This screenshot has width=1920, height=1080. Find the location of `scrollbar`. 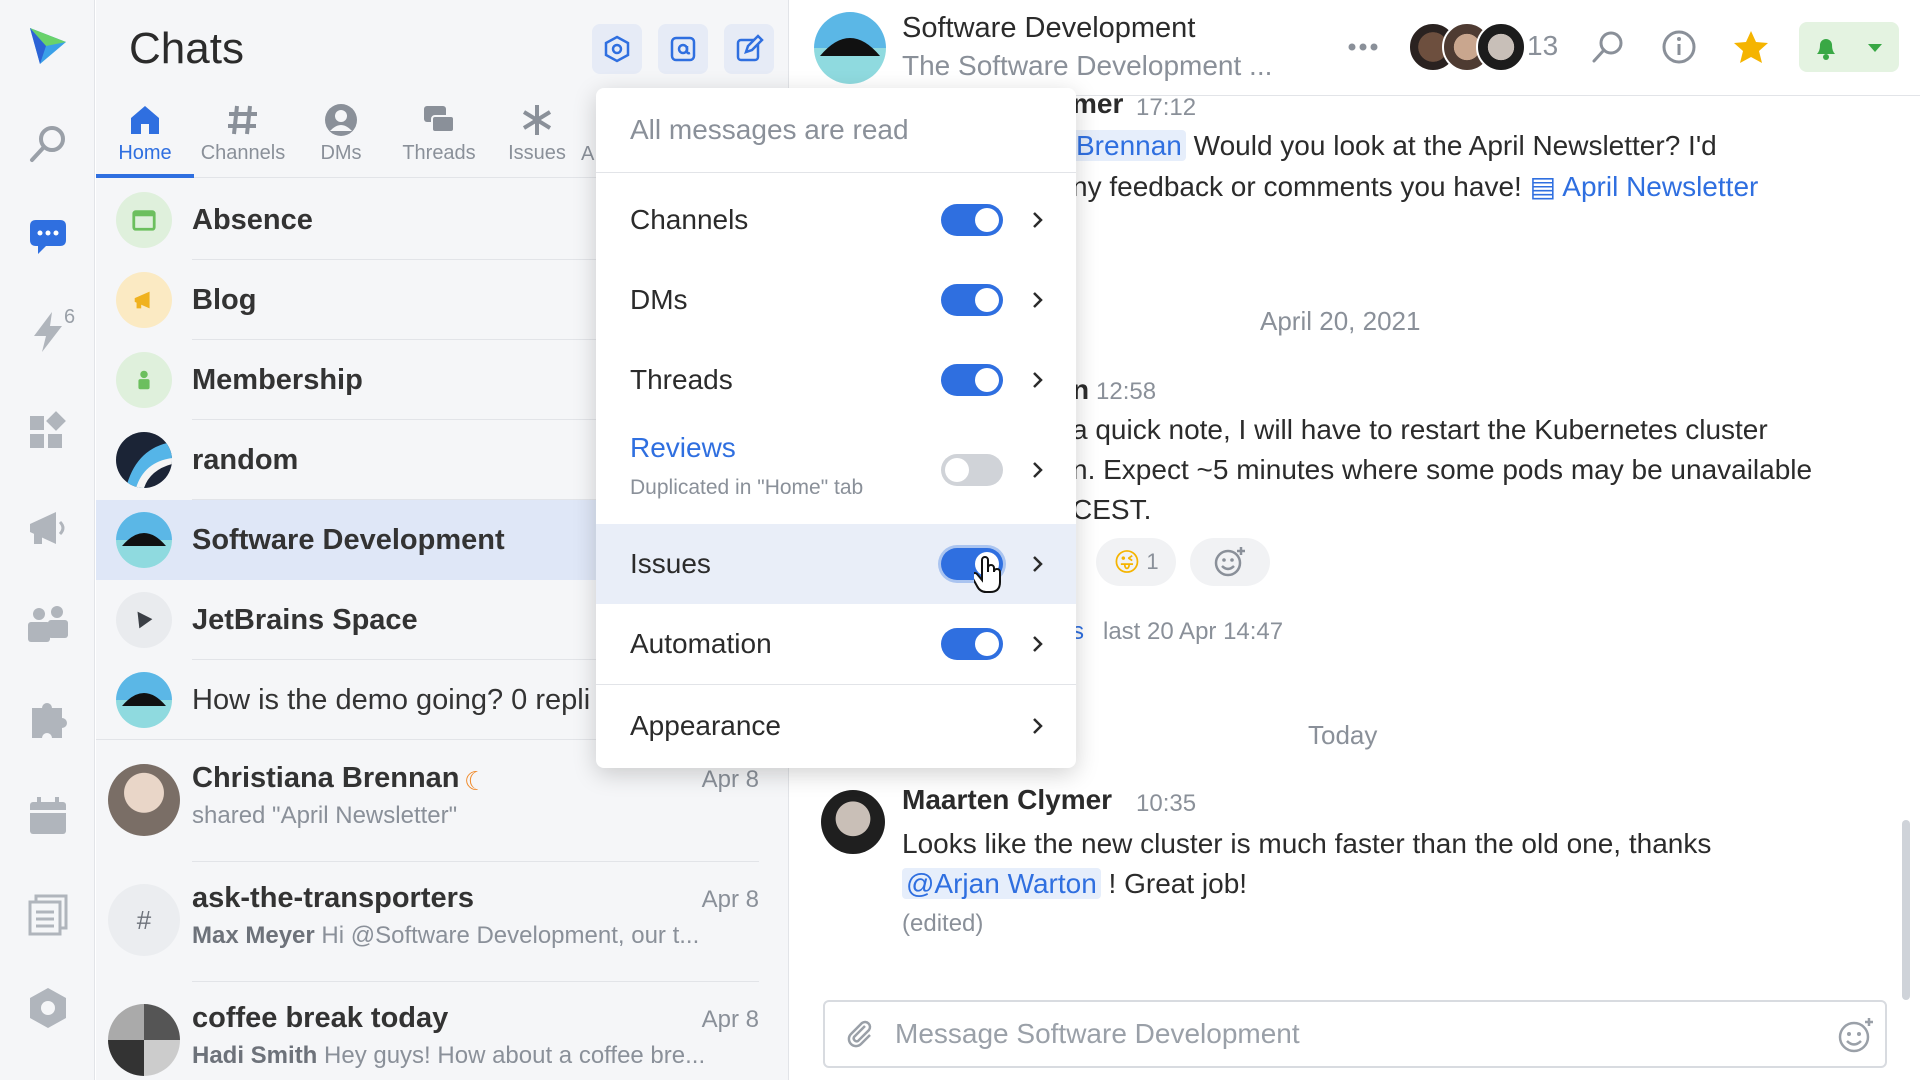

scrollbar is located at coordinates (1906, 910).